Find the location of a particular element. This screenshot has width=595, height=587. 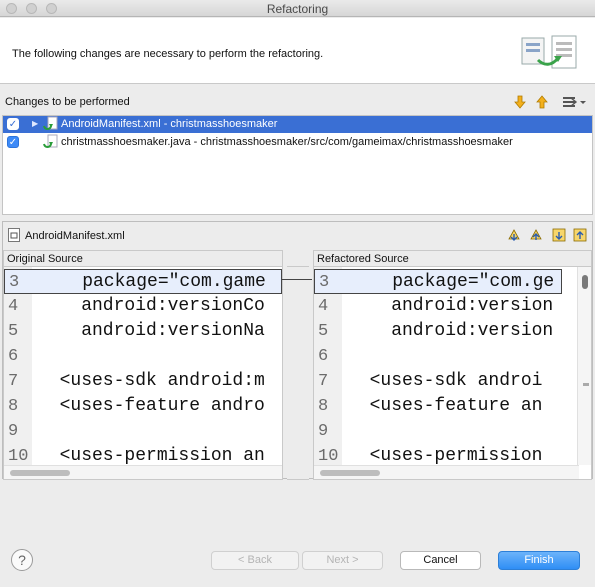

expand-triangle-icon: ▶ is located at coordinates (35, 123).